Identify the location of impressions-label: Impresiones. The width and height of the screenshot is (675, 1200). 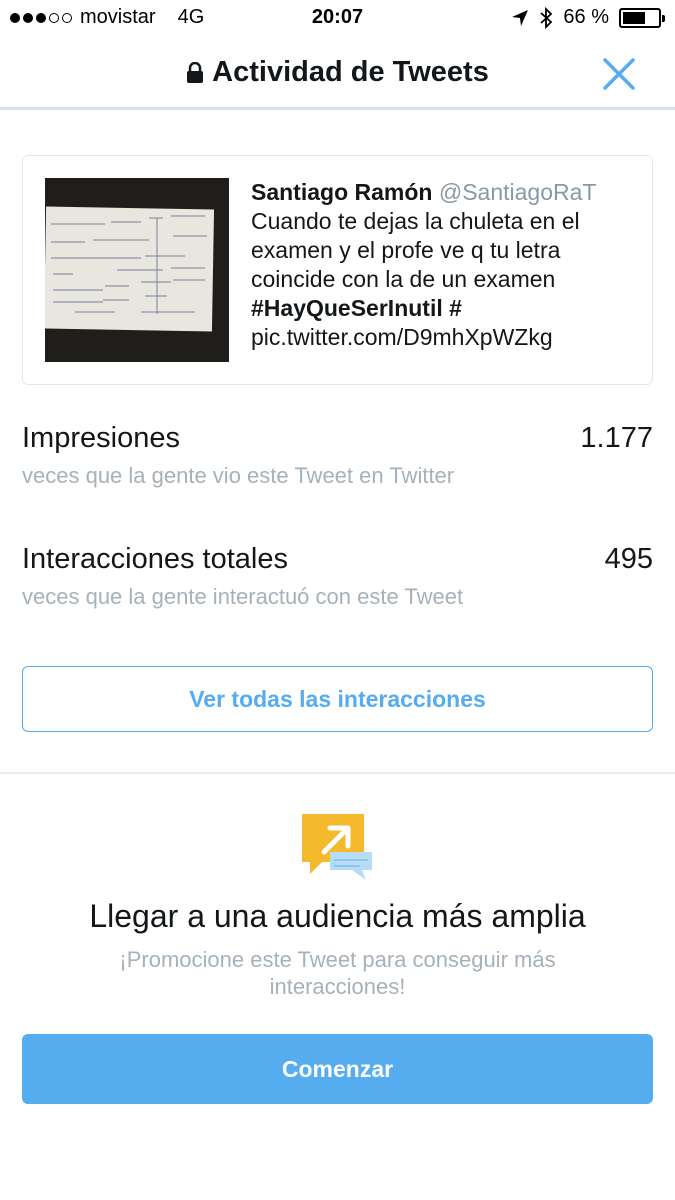
(101, 438).